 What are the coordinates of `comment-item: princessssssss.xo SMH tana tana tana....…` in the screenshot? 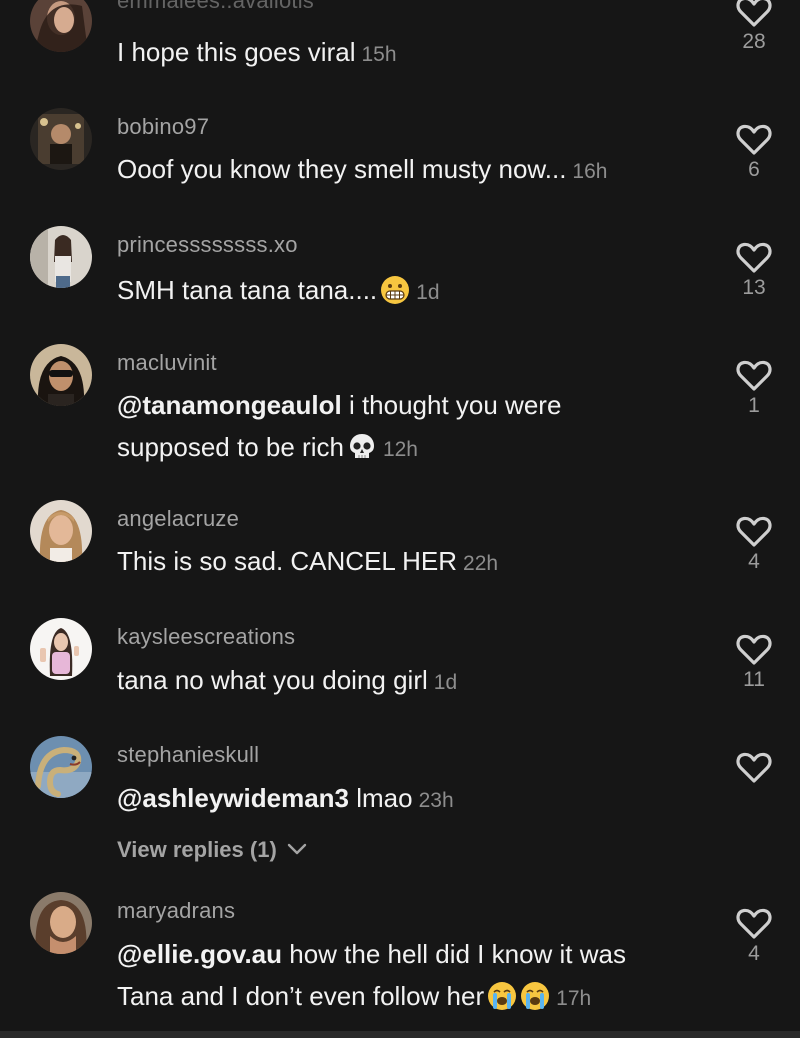 It's located at (400, 276).